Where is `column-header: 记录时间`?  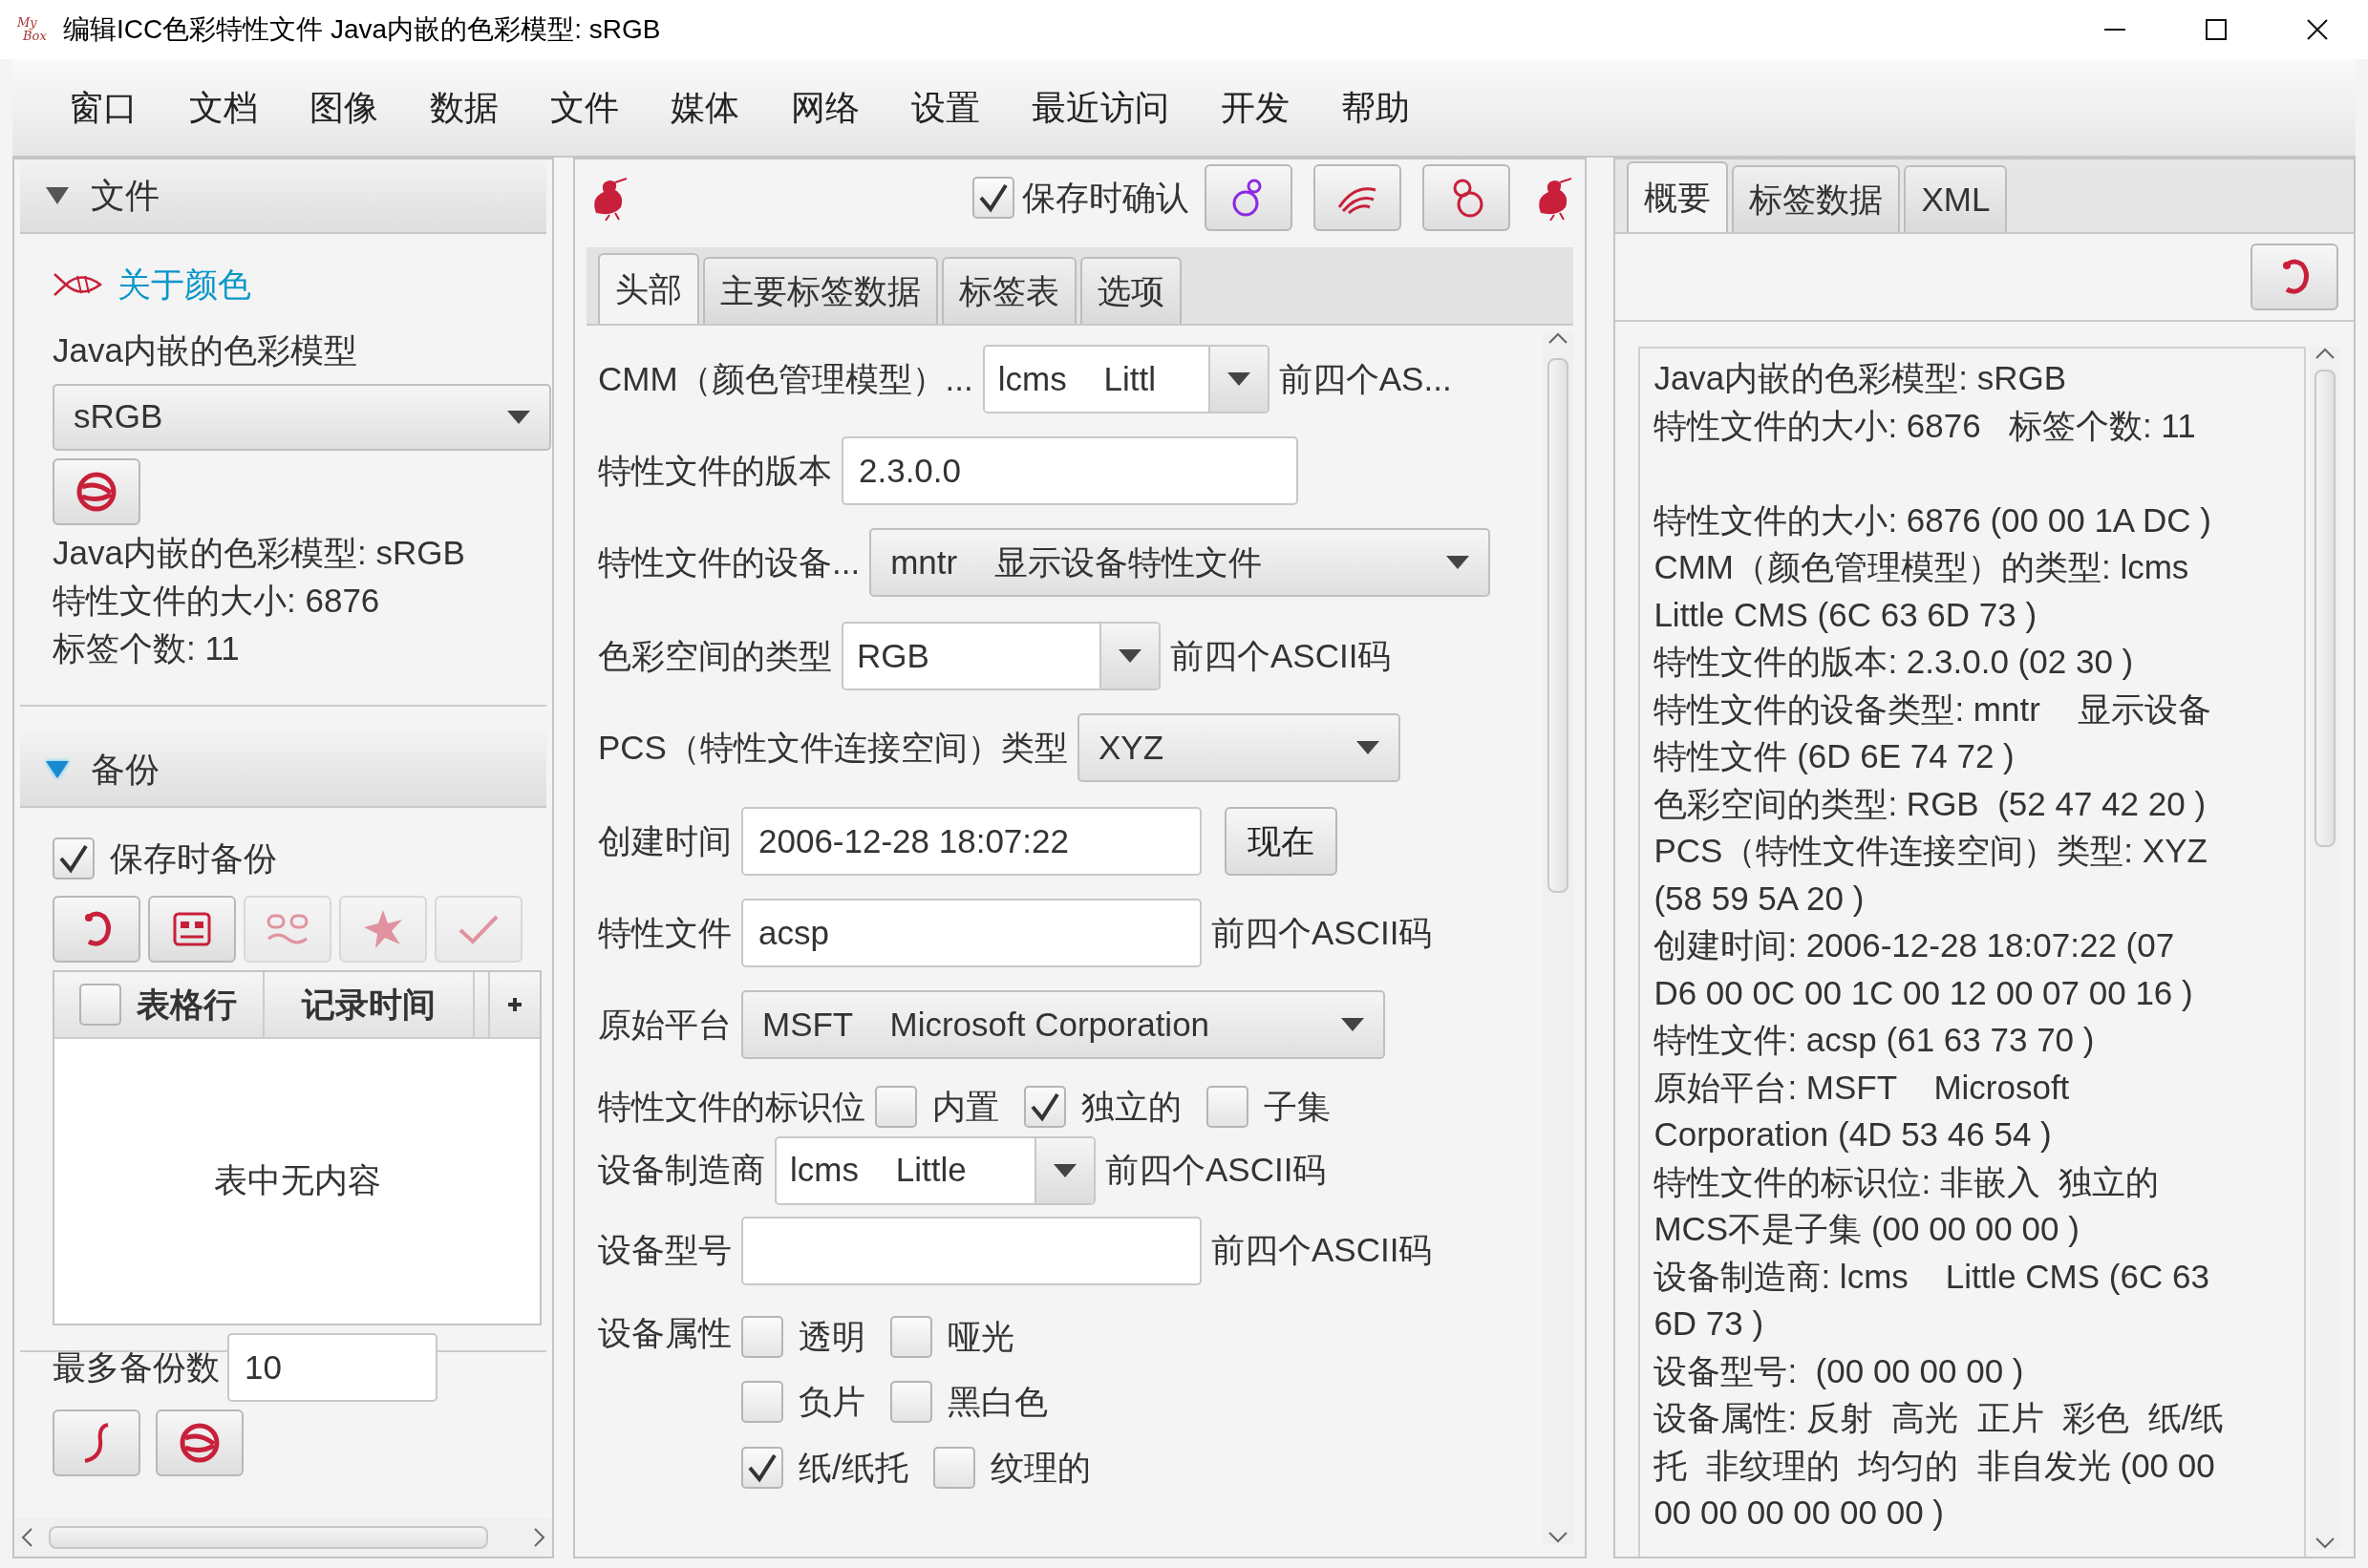 column-header: 记录时间 is located at coordinates (370, 1004).